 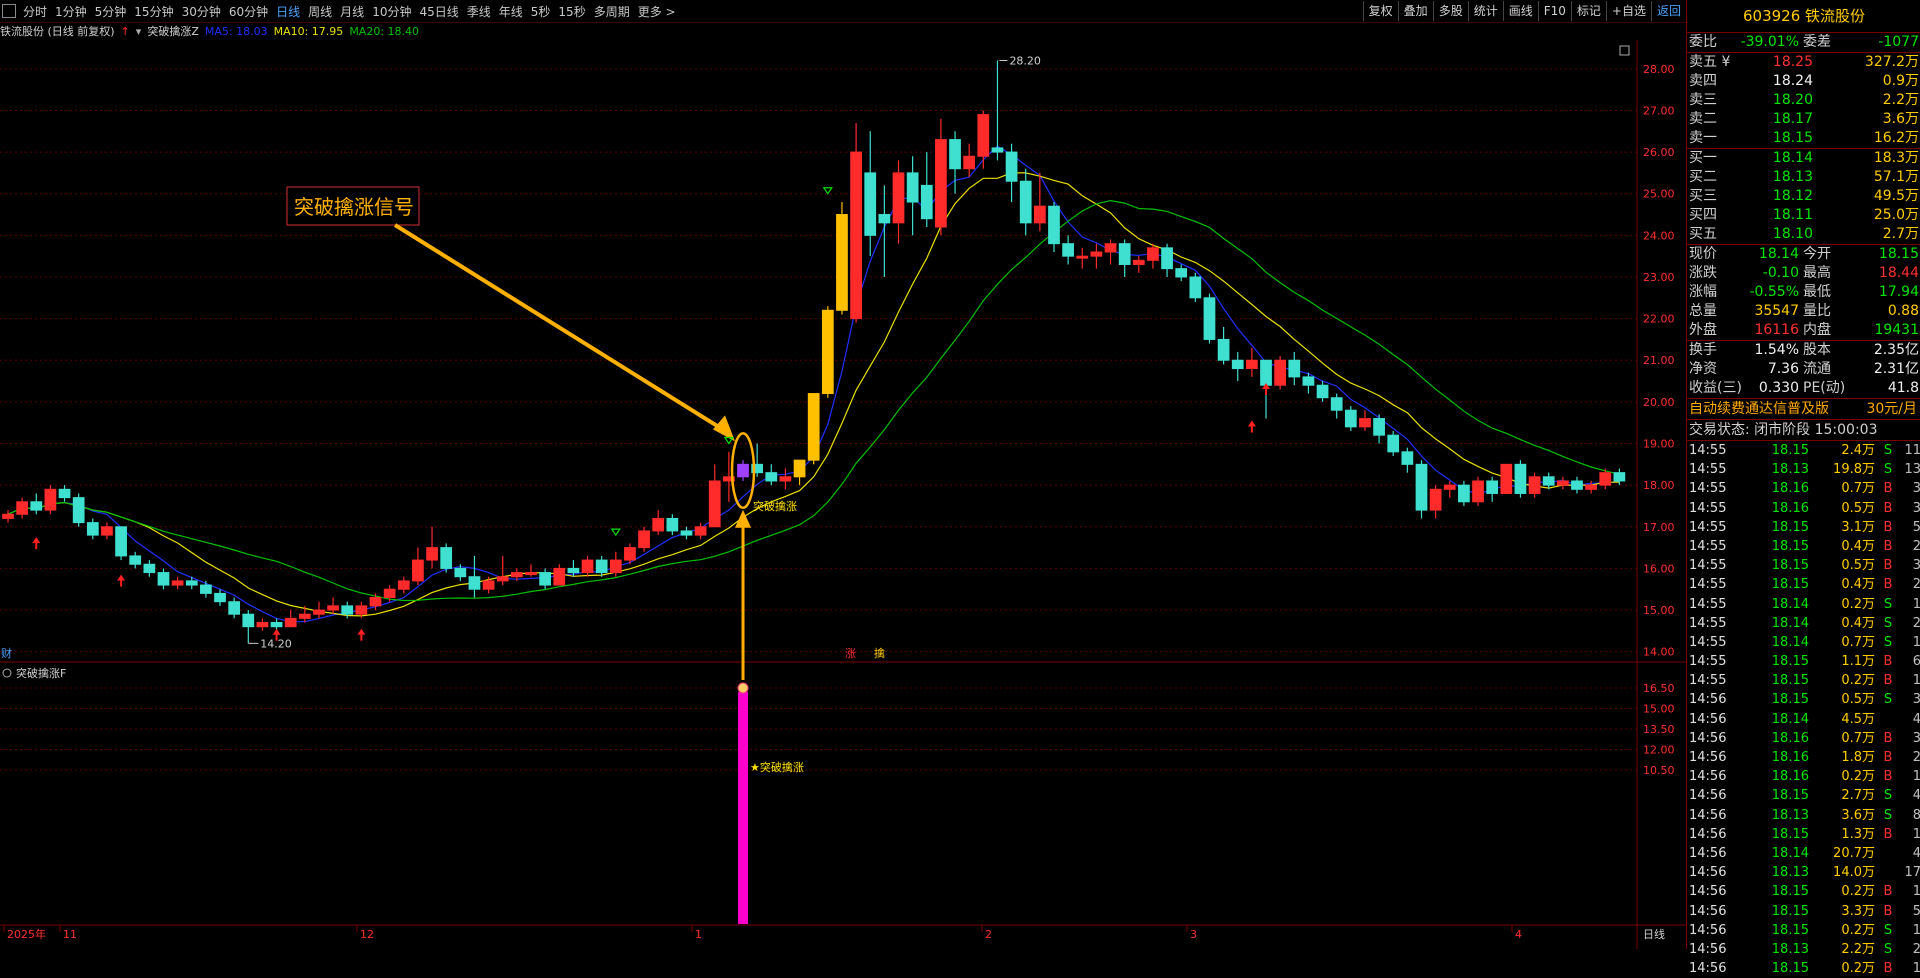 I want to click on tab-13: 5秒, so click(x=541, y=11).